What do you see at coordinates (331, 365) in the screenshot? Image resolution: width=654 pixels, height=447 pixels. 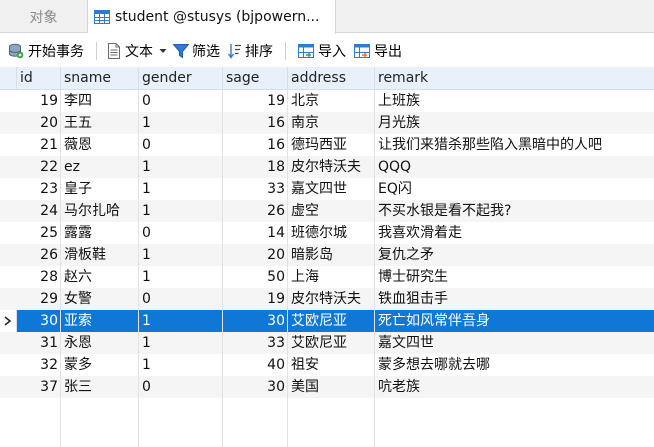 I see `cell-address: 祖安` at bounding box center [331, 365].